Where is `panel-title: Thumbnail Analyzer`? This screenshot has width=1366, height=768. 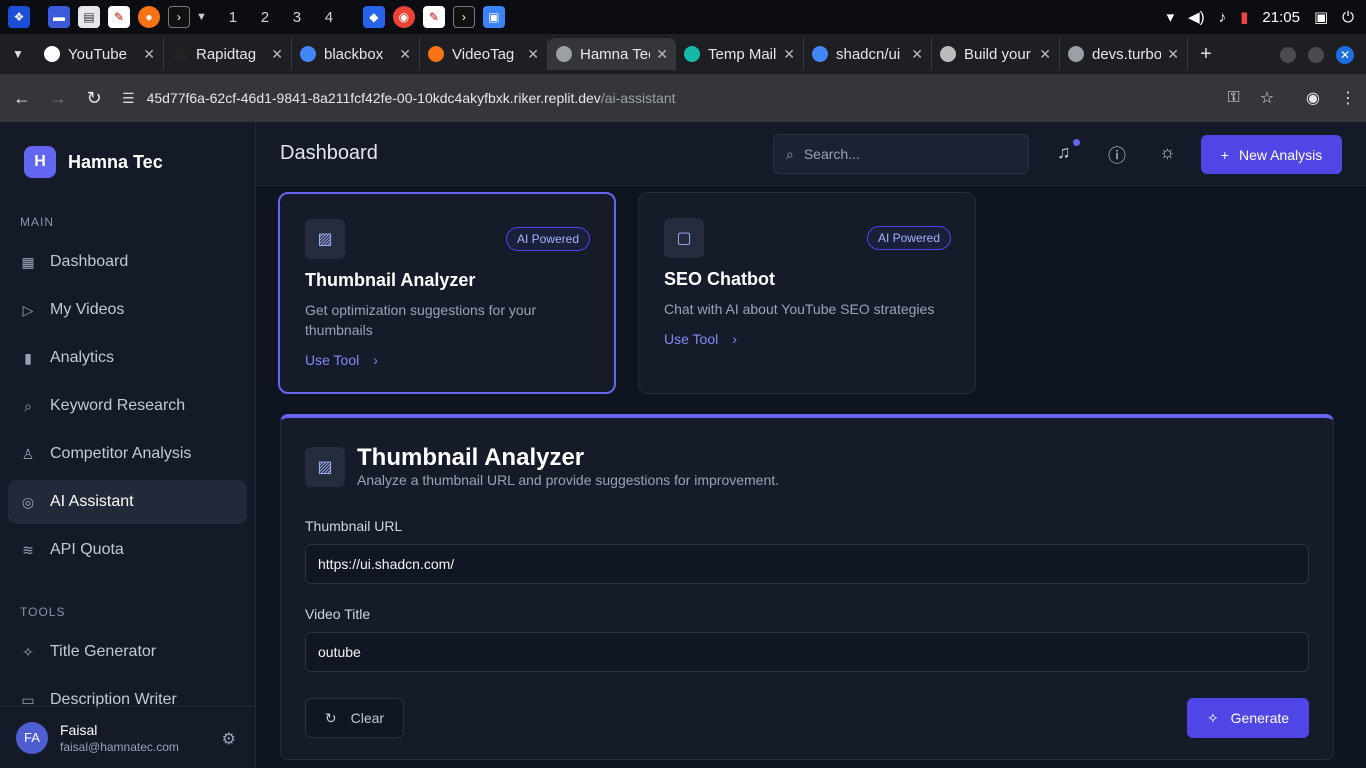
panel-title: Thumbnail Analyzer is located at coordinates (471, 457).